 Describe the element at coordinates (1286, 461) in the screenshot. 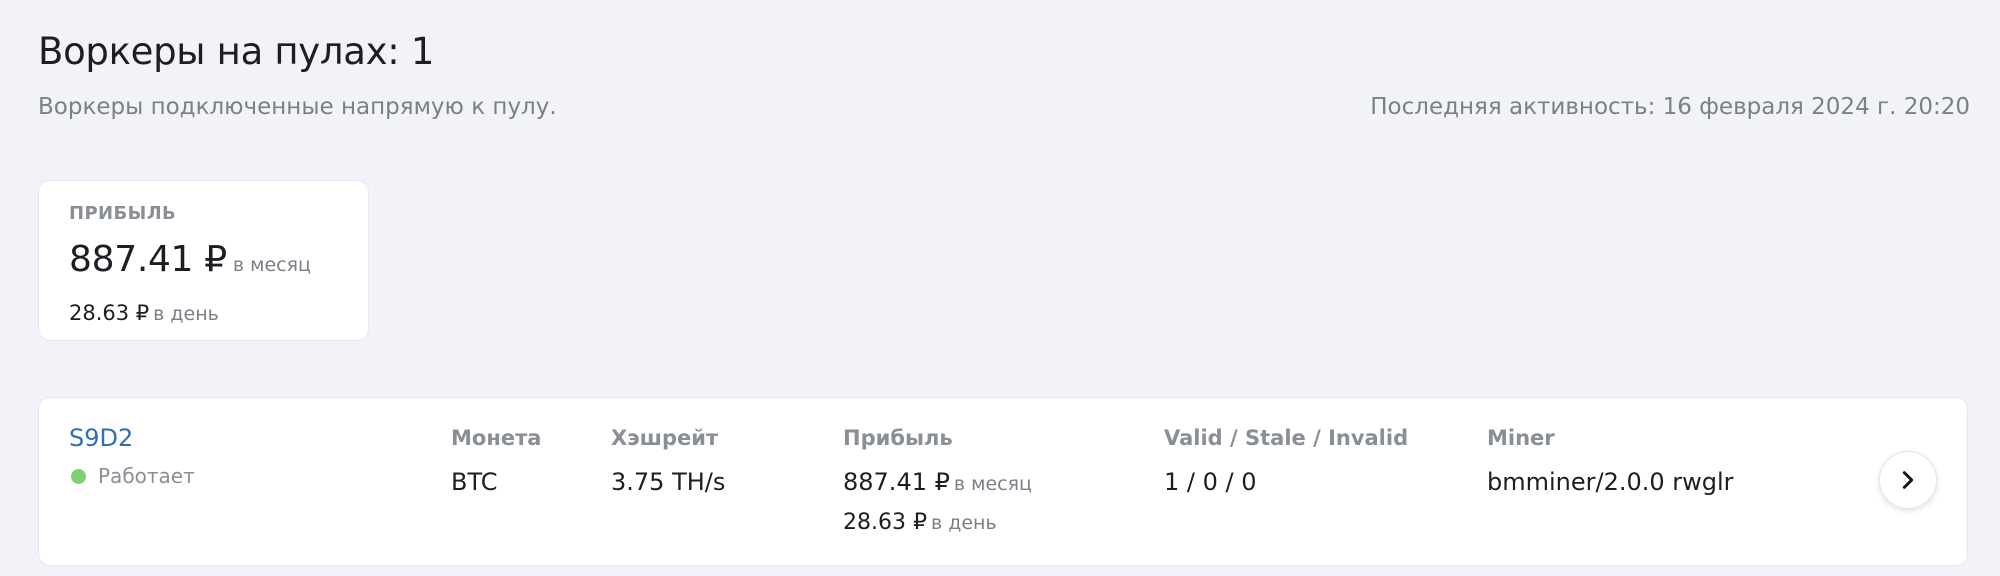

I see `shares-column: Valid / Stale / Invalid 1 / 0 / 0` at that location.